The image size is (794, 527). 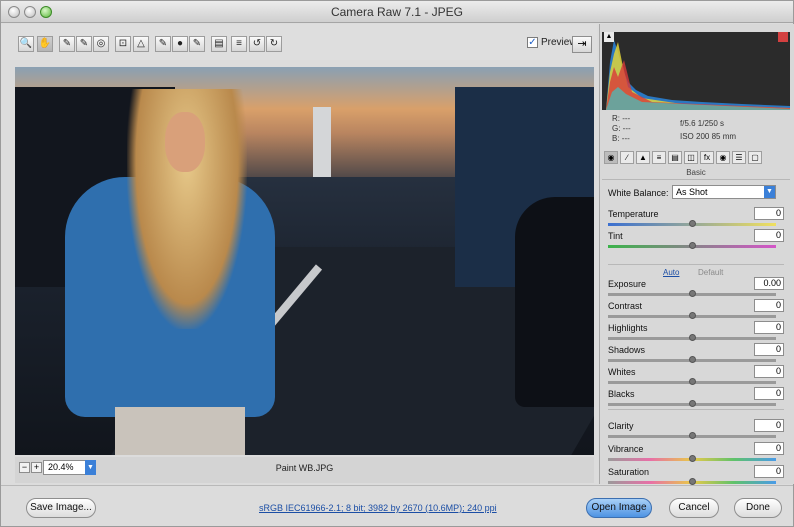 I want to click on image-filename: Paint WB.JPG, so click(x=304, y=468).